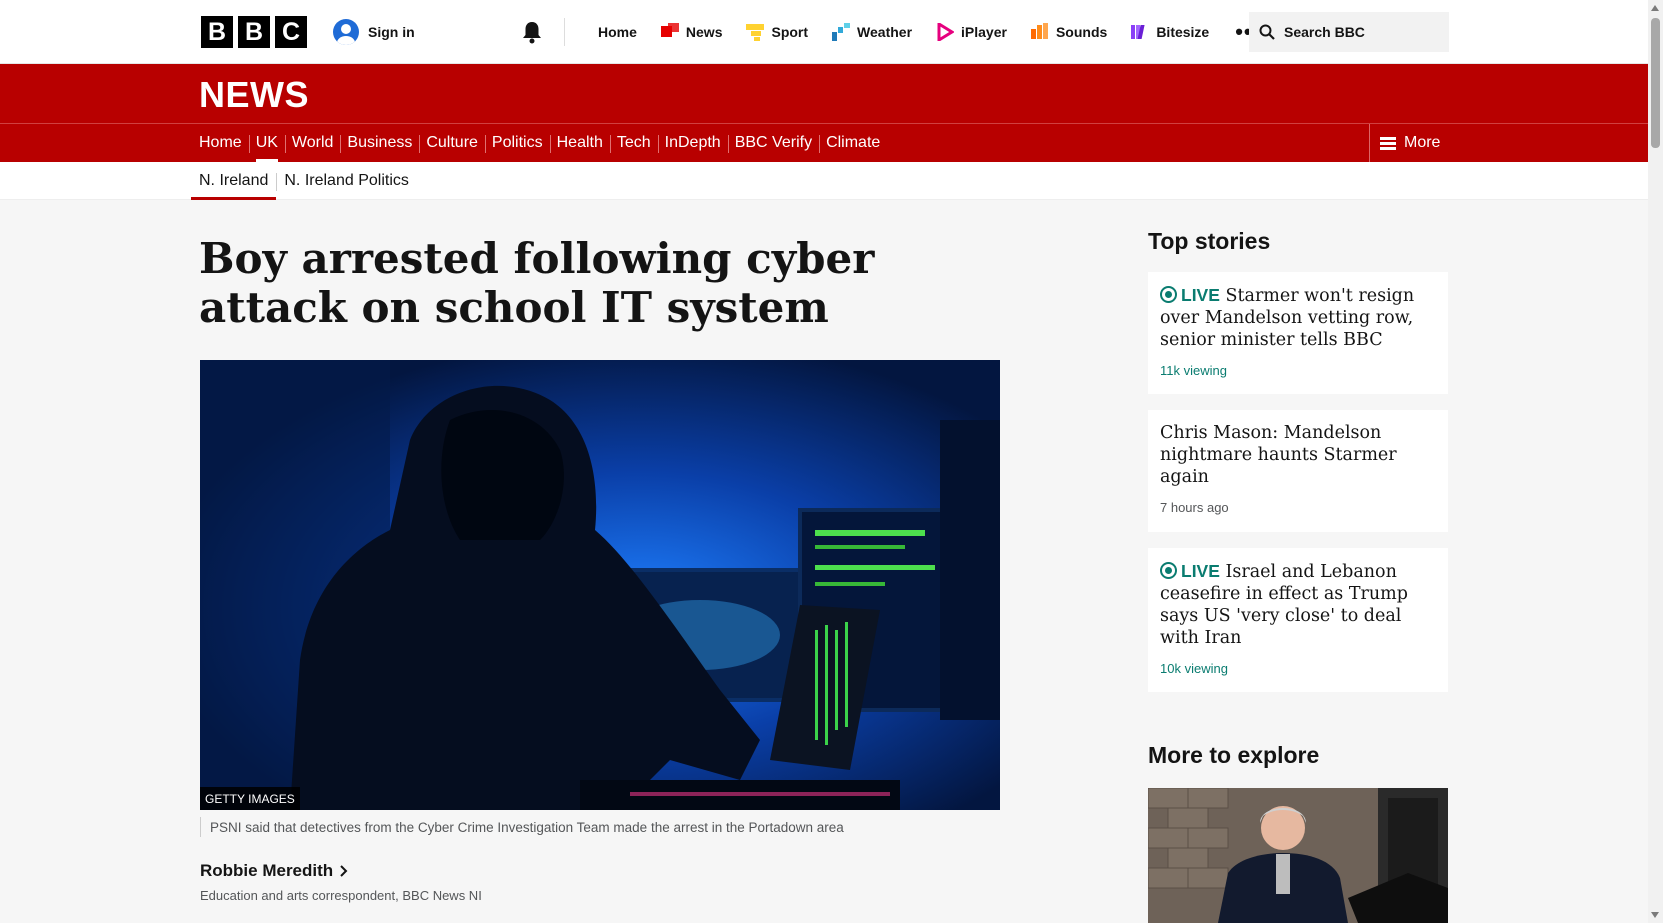 The height and width of the screenshot is (923, 1663). Describe the element at coordinates (224, 143) in the screenshot. I see `news-nav-item-home: Home` at that location.